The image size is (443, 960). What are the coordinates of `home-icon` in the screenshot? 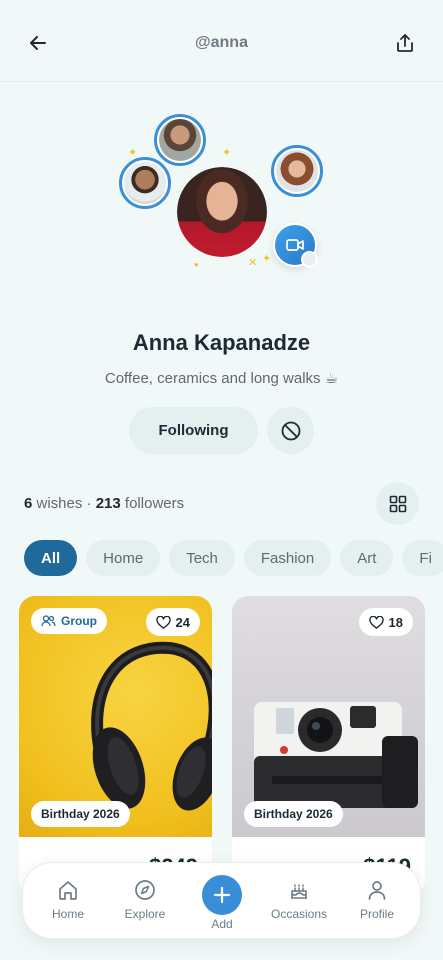 It's located at (68, 890).